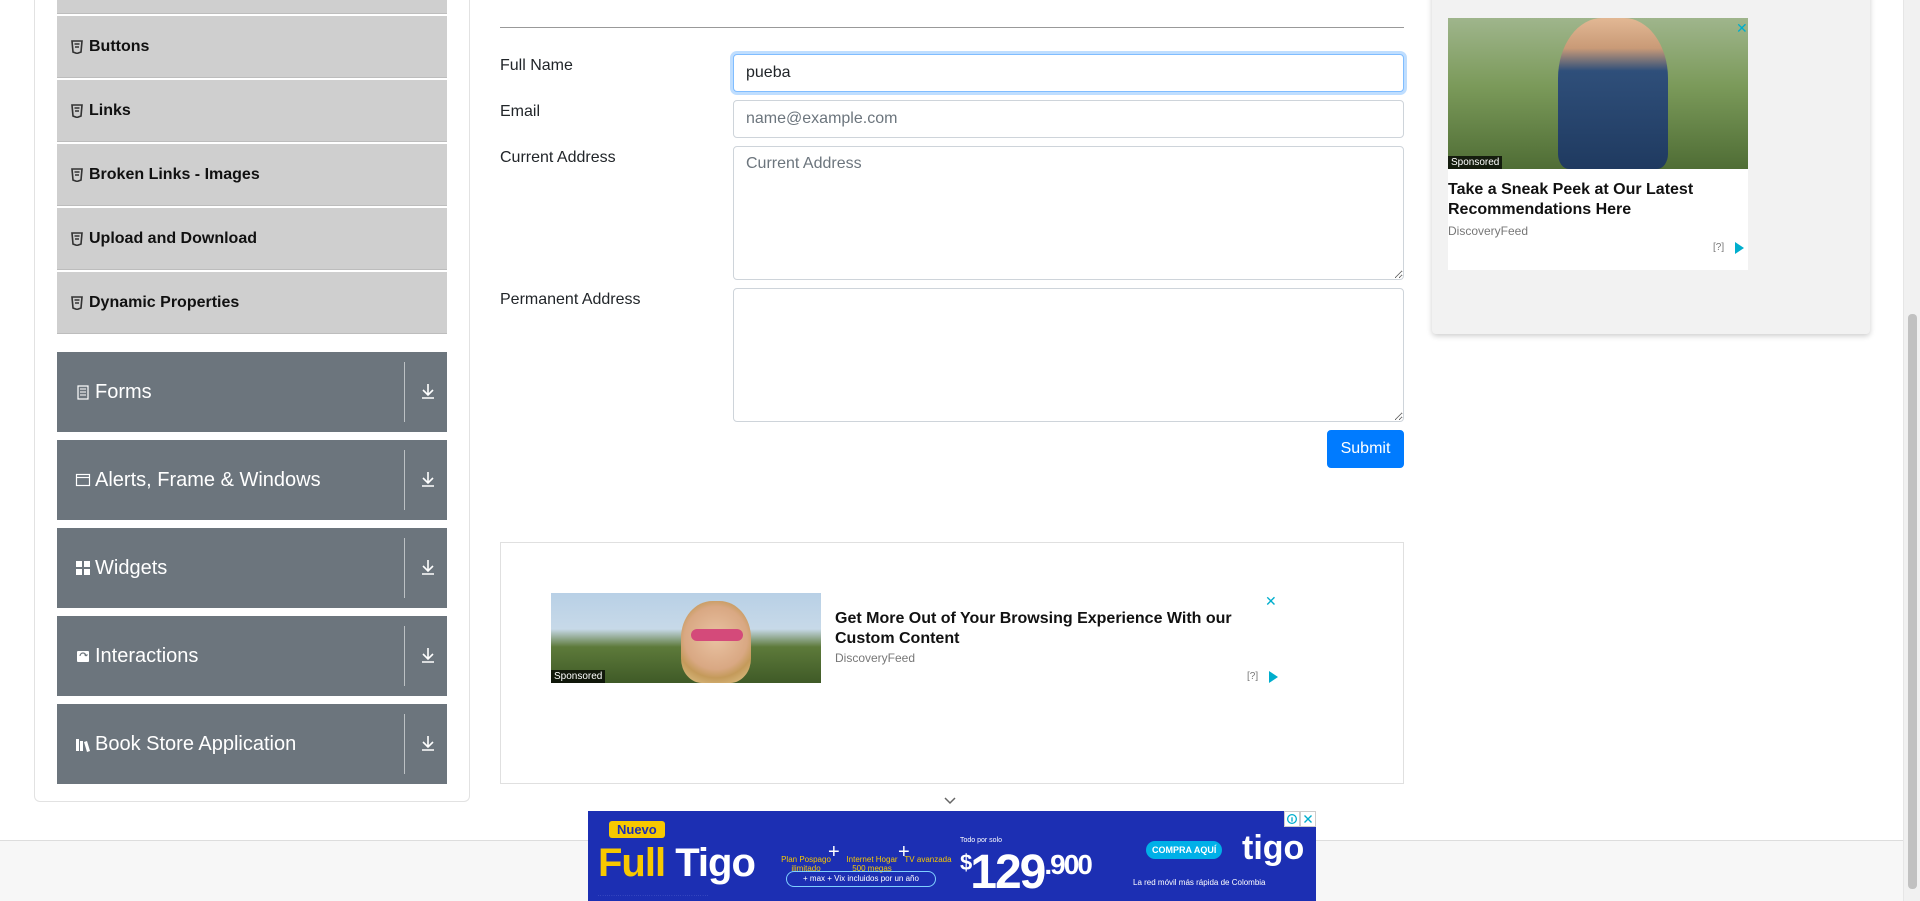  Describe the element at coordinates (123, 391) in the screenshot. I see `group-header-label: Forms` at that location.